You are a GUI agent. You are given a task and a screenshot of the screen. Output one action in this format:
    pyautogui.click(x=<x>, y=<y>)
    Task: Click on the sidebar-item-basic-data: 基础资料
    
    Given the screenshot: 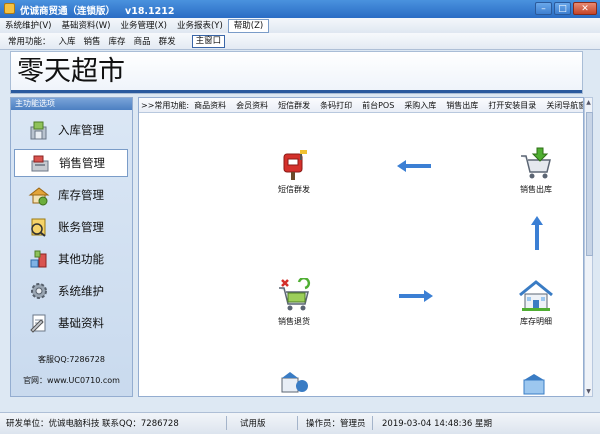 What is the action you would take?
    pyautogui.click(x=71, y=323)
    